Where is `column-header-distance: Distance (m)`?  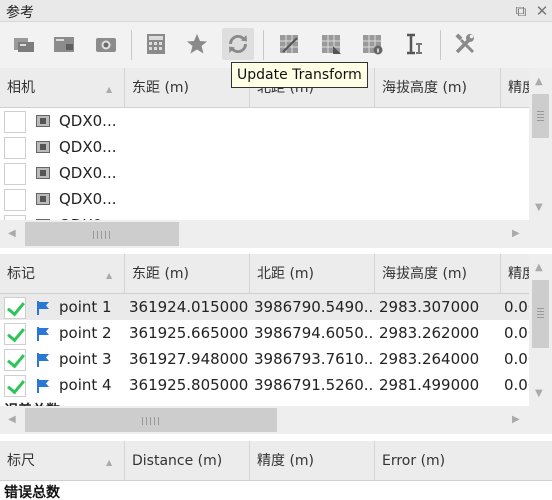 column-header-distance: Distance (m) is located at coordinates (187, 460).